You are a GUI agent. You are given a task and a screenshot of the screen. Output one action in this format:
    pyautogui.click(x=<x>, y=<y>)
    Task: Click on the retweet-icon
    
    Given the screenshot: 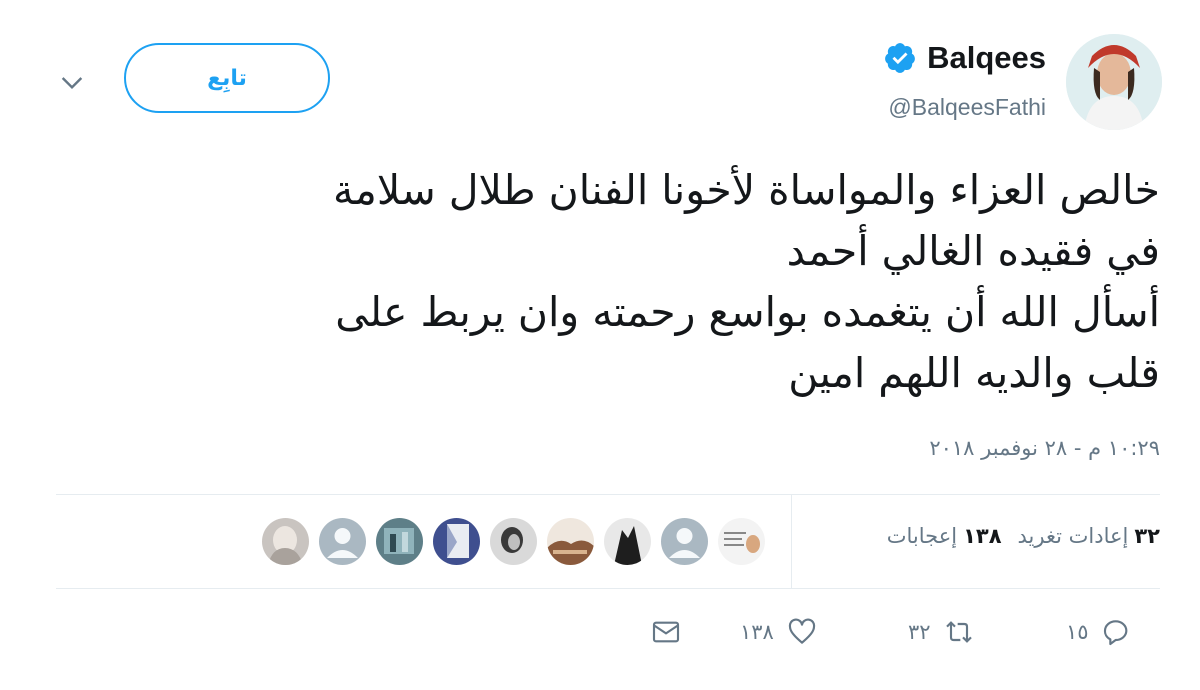 What is the action you would take?
    pyautogui.click(x=958, y=632)
    